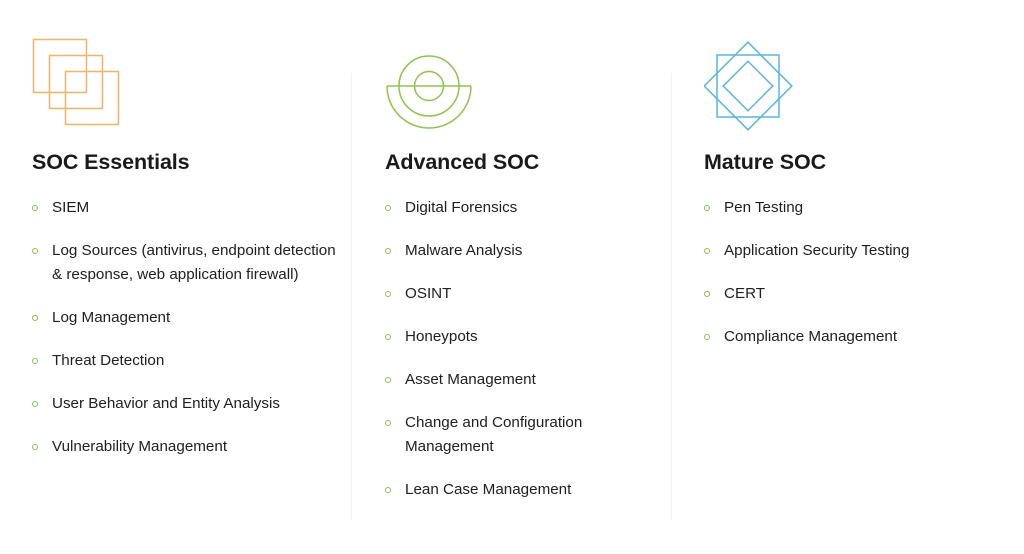 This screenshot has height=554, width=1024. I want to click on list-item-label: Malware Analysis, so click(464, 250).